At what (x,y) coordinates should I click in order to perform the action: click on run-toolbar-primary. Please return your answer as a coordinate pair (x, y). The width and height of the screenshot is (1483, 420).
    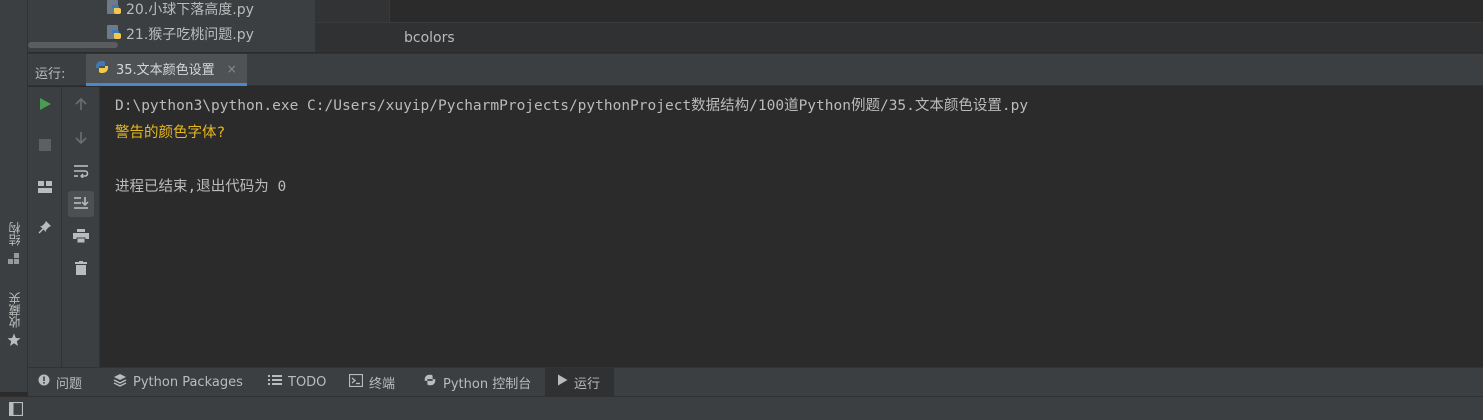
    Looking at the image, I should click on (45, 227).